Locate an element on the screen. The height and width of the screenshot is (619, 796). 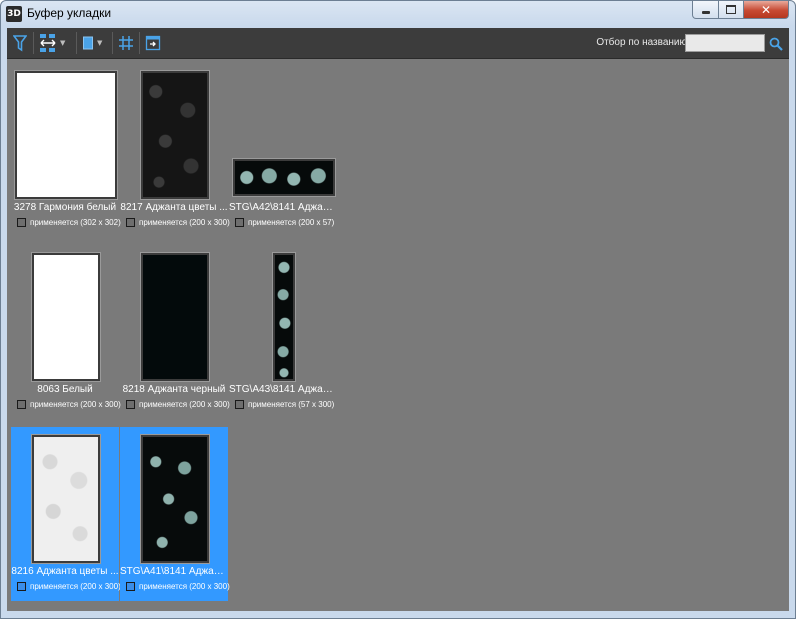
close-icon: ✕ is located at coordinates (766, 9).